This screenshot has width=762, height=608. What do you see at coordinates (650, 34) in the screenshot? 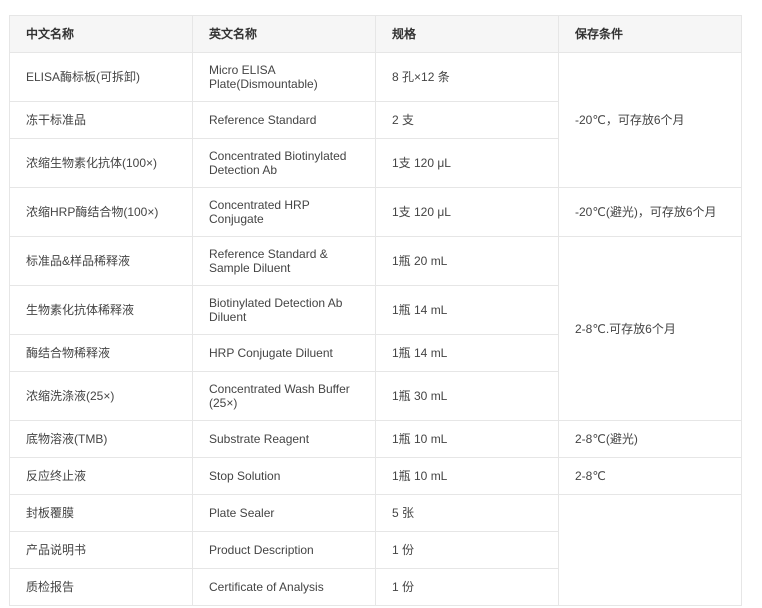
I see `header-storage-condition: 保存条件` at bounding box center [650, 34].